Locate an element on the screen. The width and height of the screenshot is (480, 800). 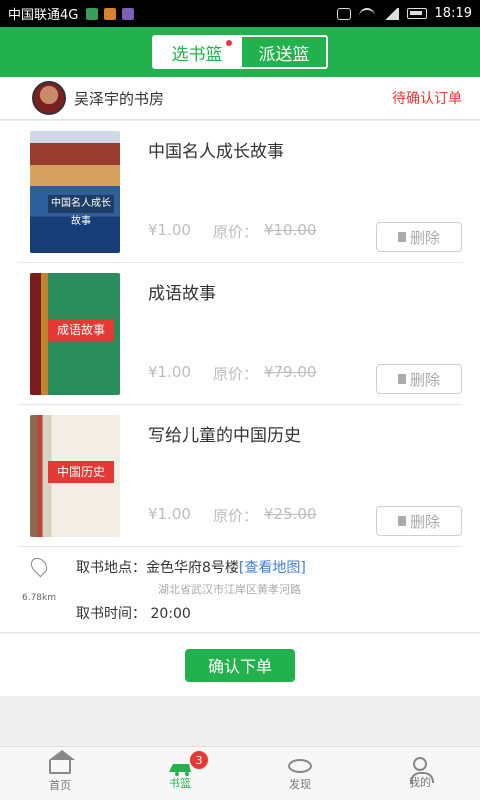
tab-delivery-basket: 派送篮 is located at coordinates (283, 52).